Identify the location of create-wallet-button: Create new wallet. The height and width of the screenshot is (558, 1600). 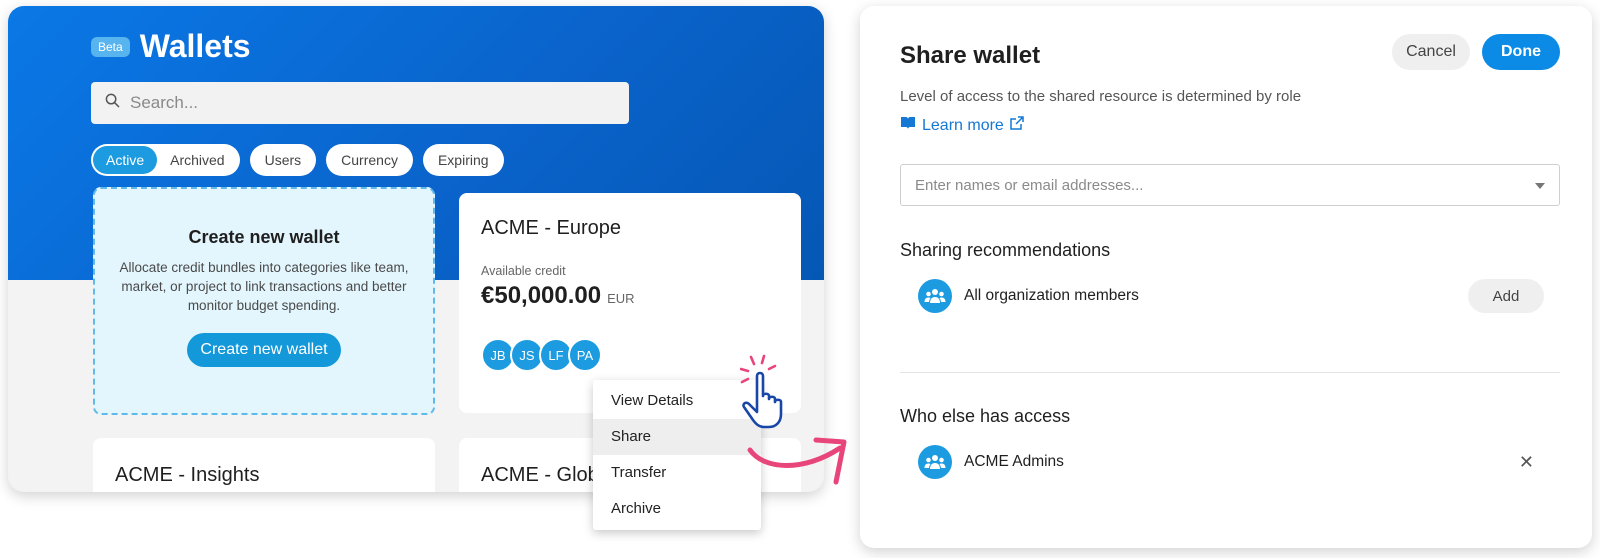
(264, 350).